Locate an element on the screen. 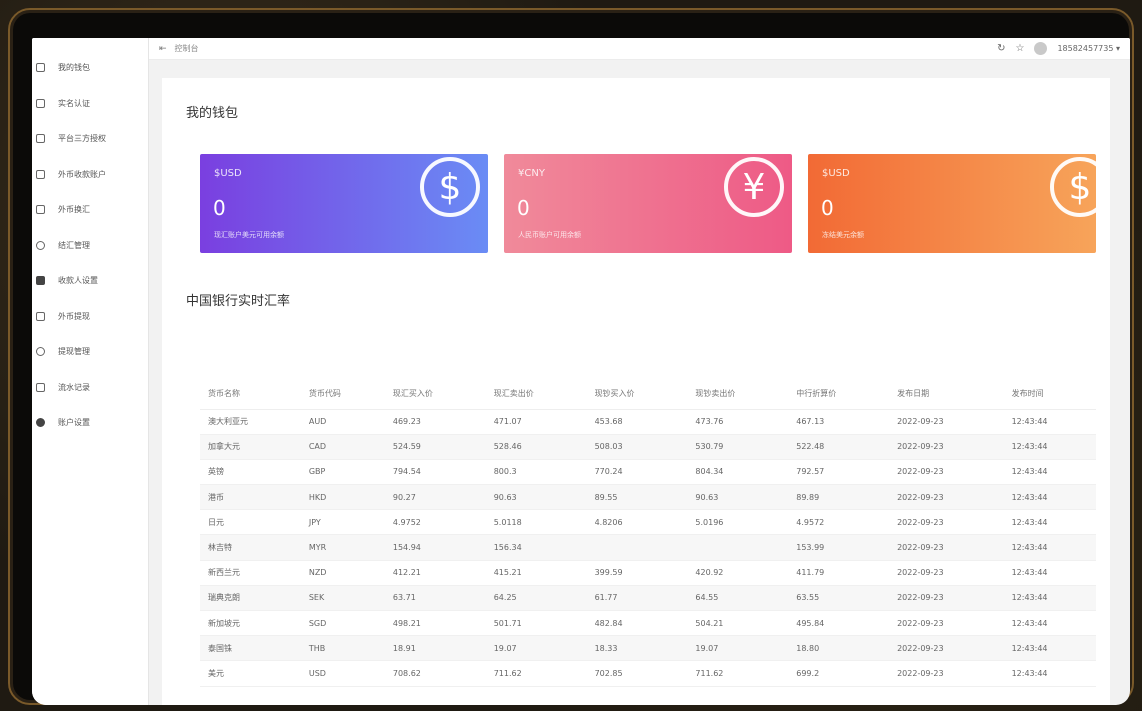  column-header: 货币名称 is located at coordinates (250, 394).